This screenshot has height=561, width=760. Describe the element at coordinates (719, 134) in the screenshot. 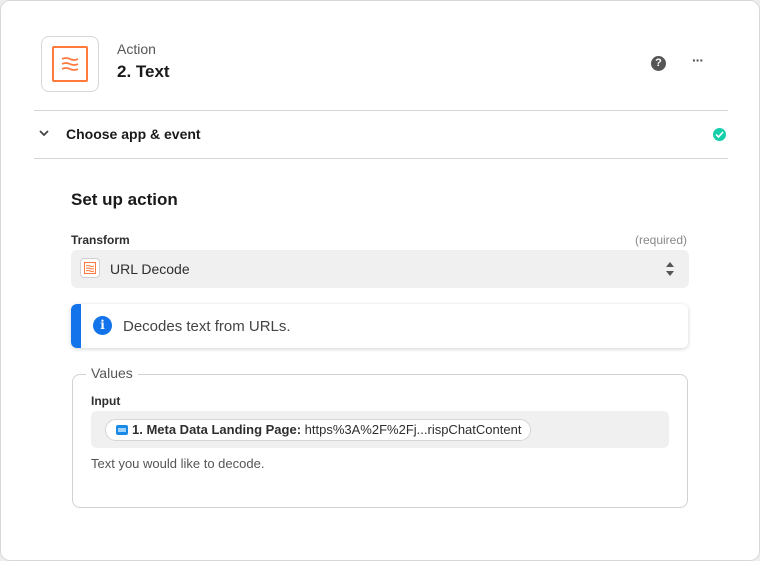

I see `check-circle-icon` at that location.